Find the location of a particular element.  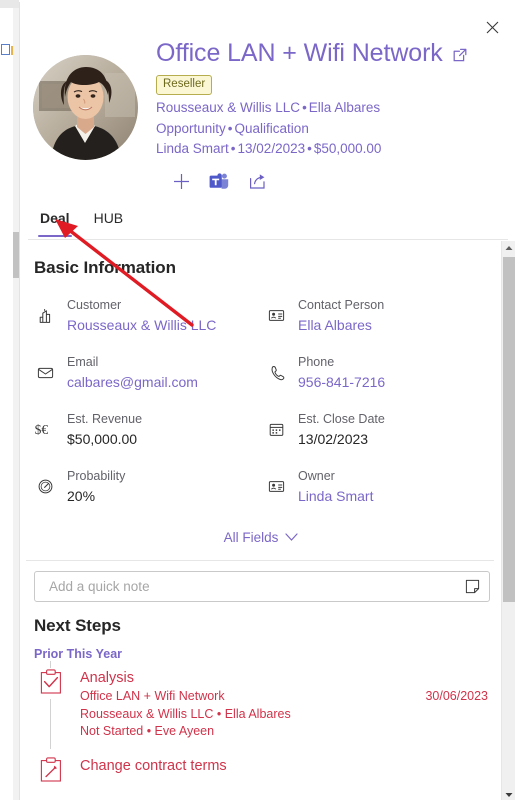

tab-deal: Deal is located at coordinates (55, 221).